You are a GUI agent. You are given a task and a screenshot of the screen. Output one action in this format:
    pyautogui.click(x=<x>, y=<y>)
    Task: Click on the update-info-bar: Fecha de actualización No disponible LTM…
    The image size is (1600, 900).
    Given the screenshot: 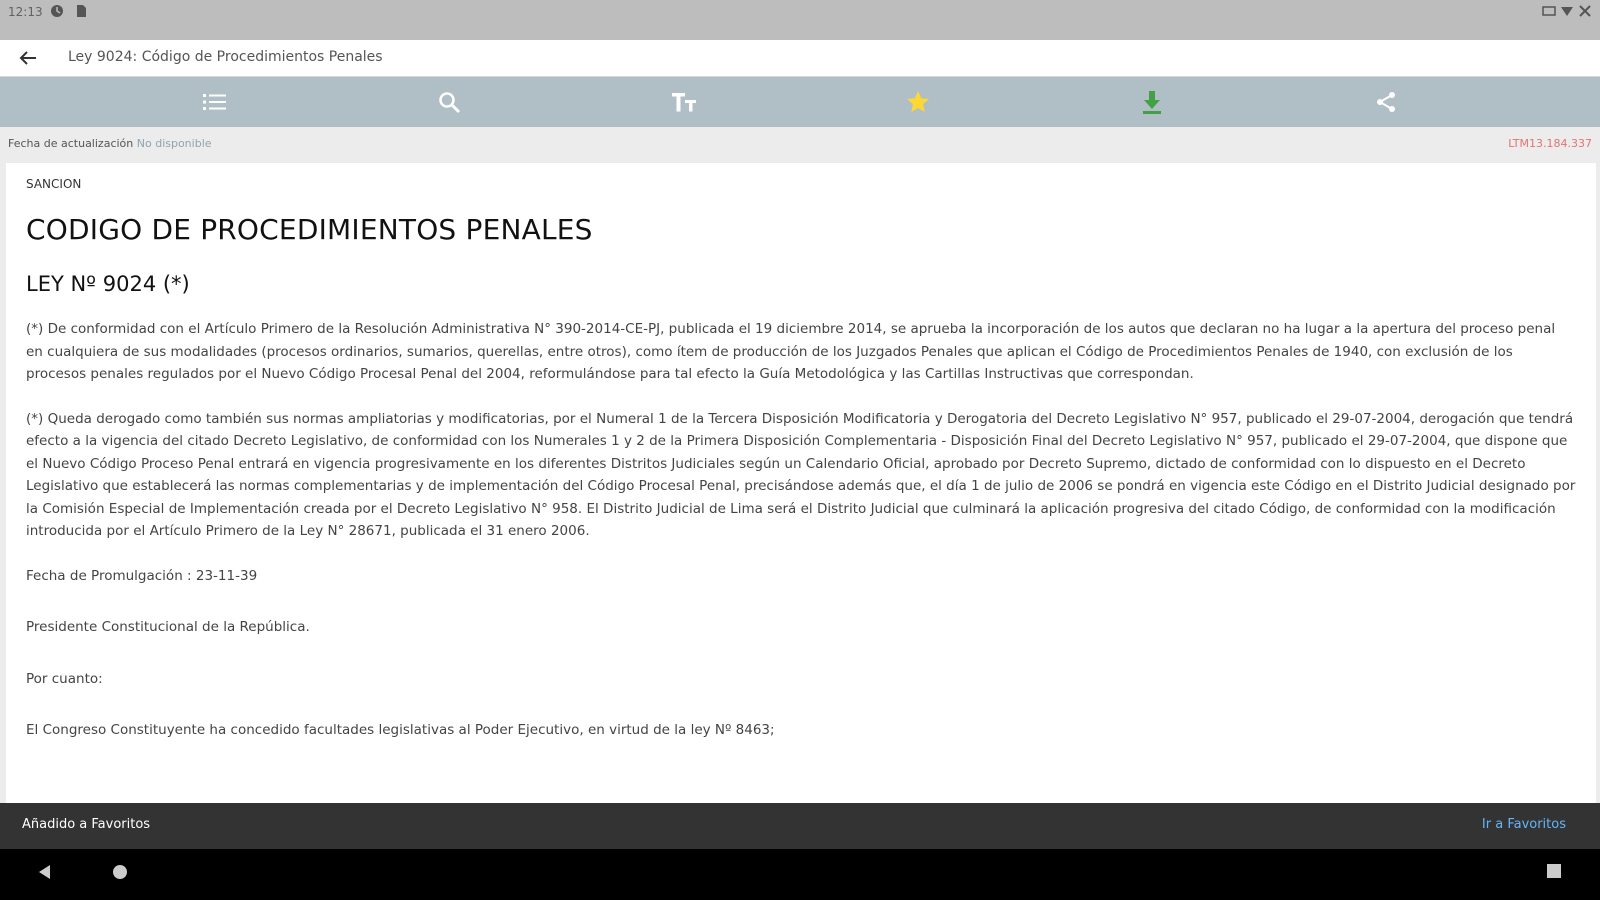 What is the action you would take?
    pyautogui.click(x=800, y=145)
    